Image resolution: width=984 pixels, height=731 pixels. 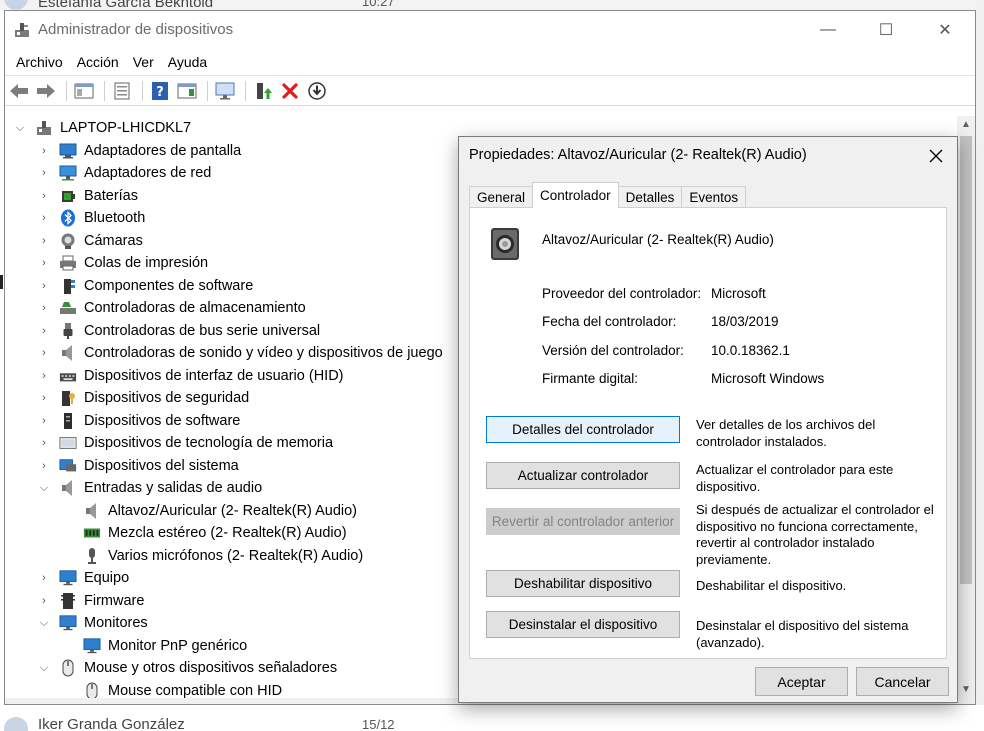 What do you see at coordinates (122, 91) in the screenshot?
I see `properties-icon` at bounding box center [122, 91].